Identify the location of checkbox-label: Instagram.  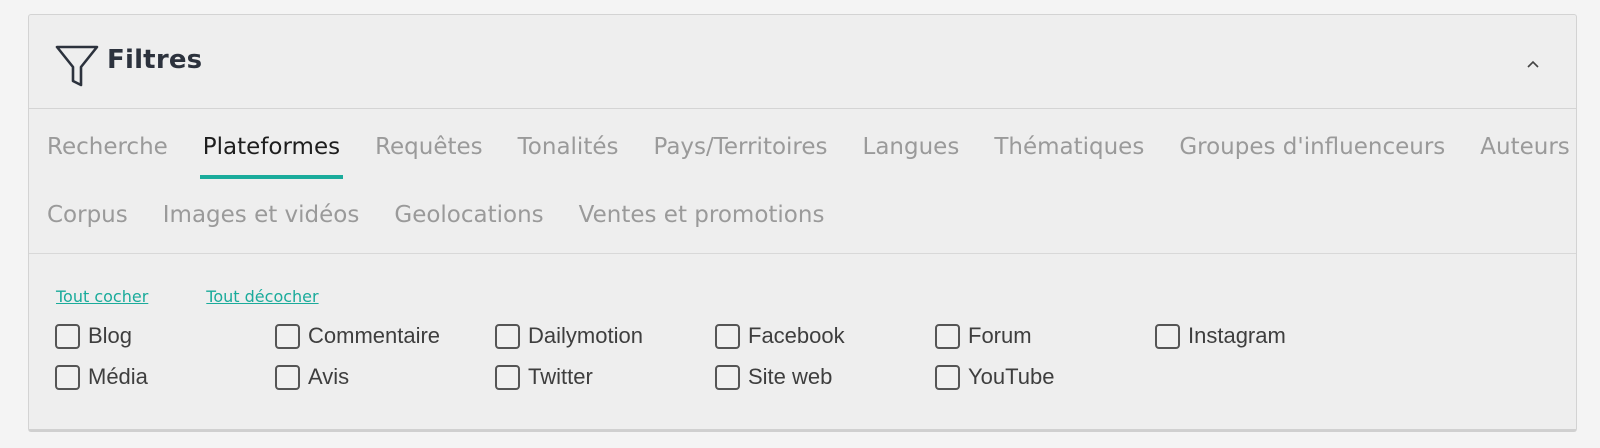
(1237, 335).